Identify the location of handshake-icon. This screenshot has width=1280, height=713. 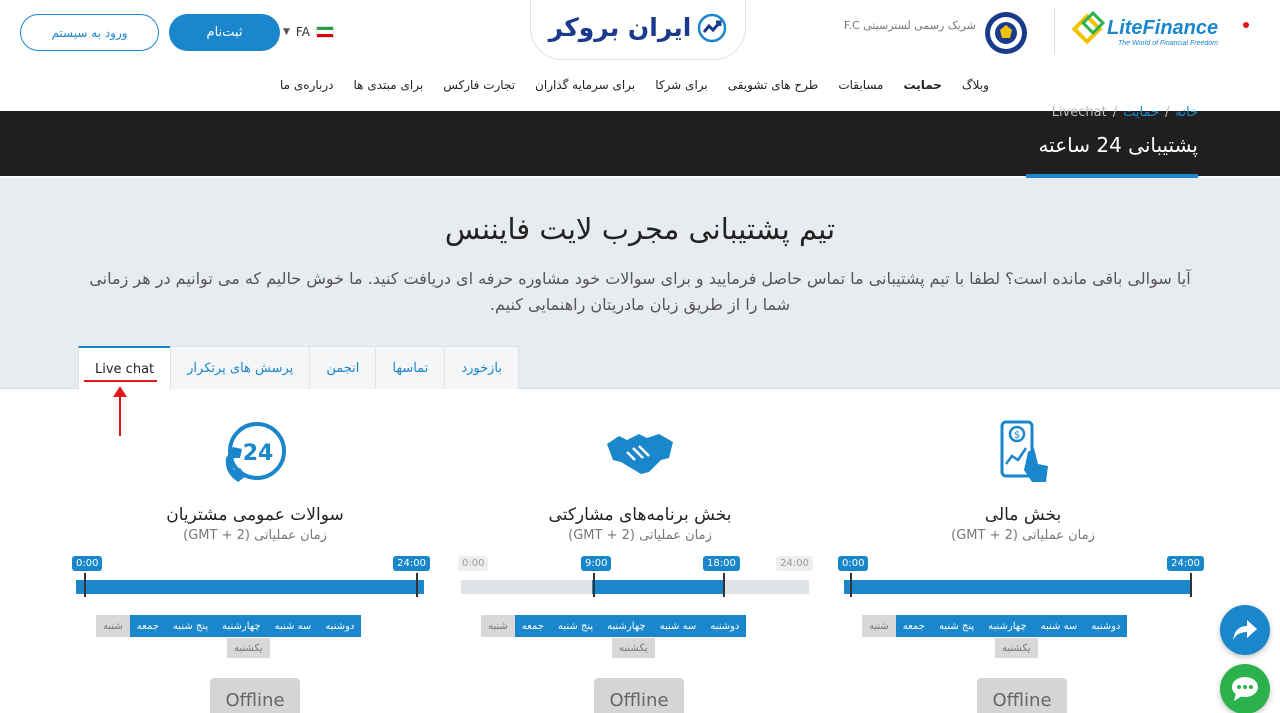
(640, 454).